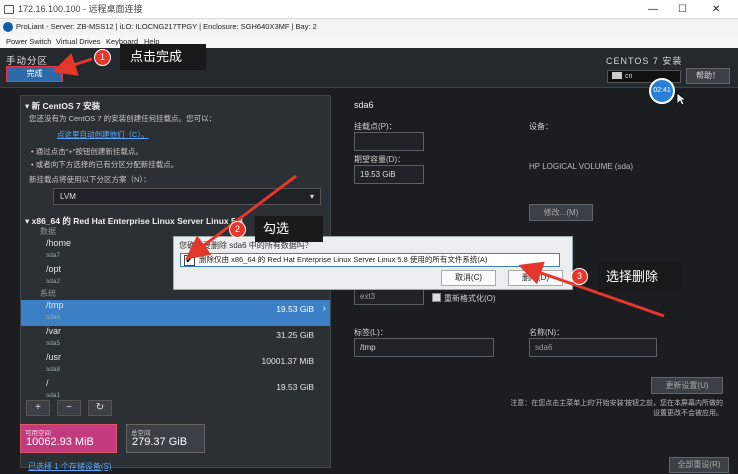 Image resolution: width=738 pixels, height=474 pixels. What do you see at coordinates (8, 27) in the screenshot?
I see `hp-logo-icon` at bounding box center [8, 27].